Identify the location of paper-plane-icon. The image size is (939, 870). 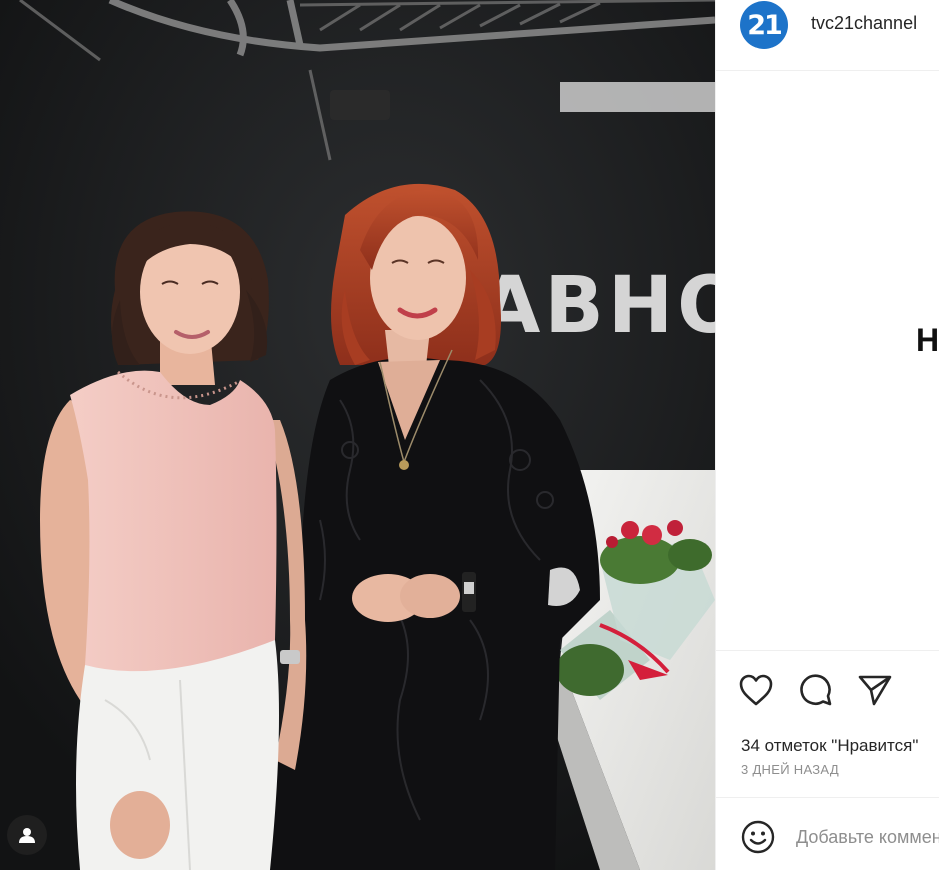
(875, 690).